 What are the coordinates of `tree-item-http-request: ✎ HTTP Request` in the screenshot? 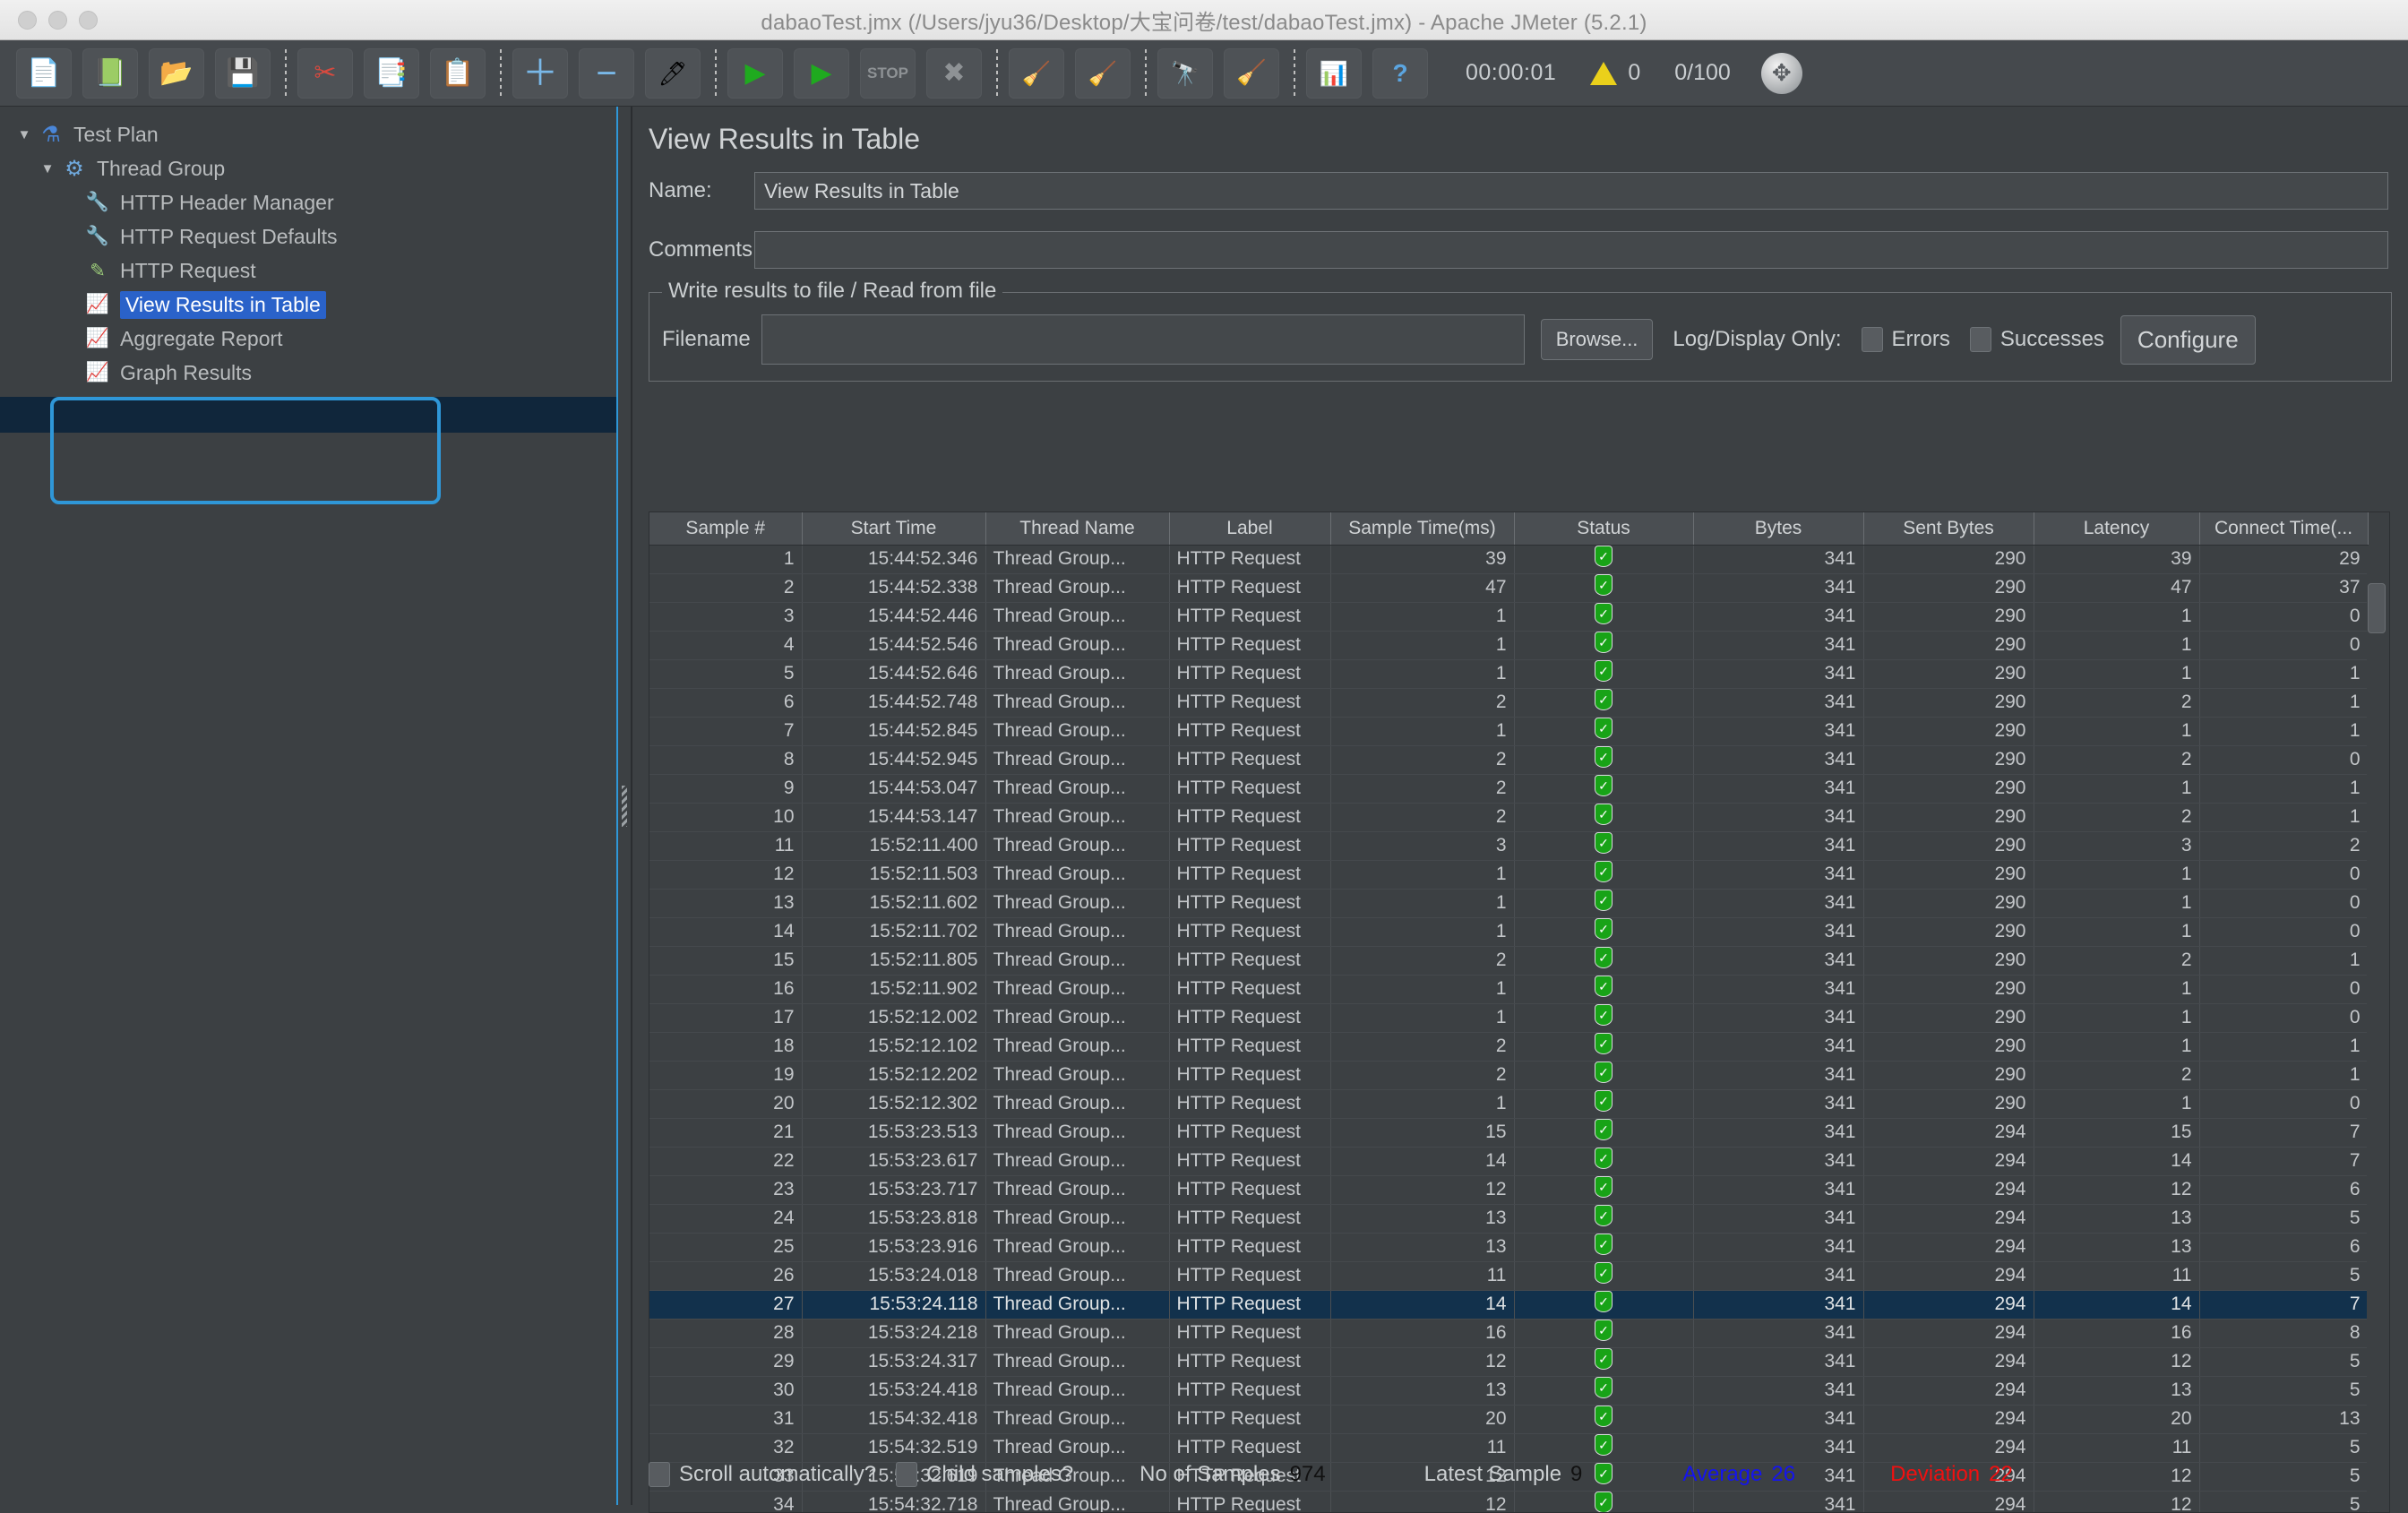 It's located at (308, 271).